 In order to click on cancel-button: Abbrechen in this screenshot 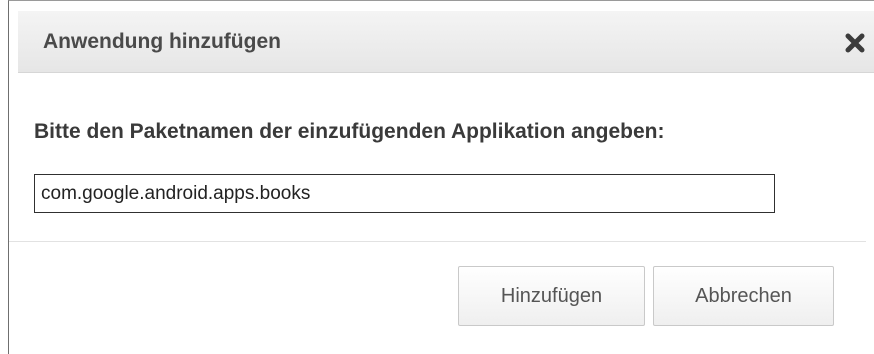, I will do `click(743, 296)`.